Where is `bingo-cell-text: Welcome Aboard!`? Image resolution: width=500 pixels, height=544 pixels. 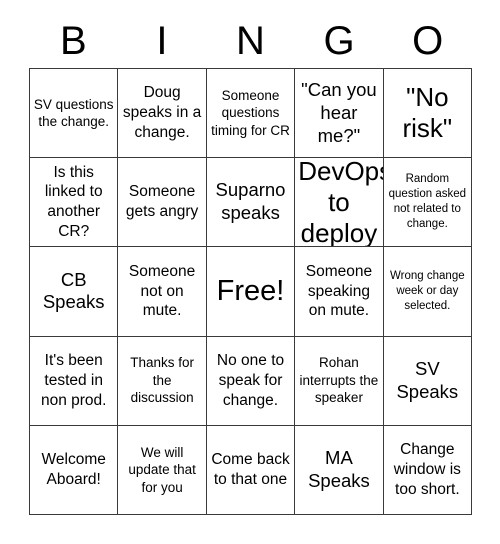
bingo-cell-text: Welcome Aboard! is located at coordinates (73, 469).